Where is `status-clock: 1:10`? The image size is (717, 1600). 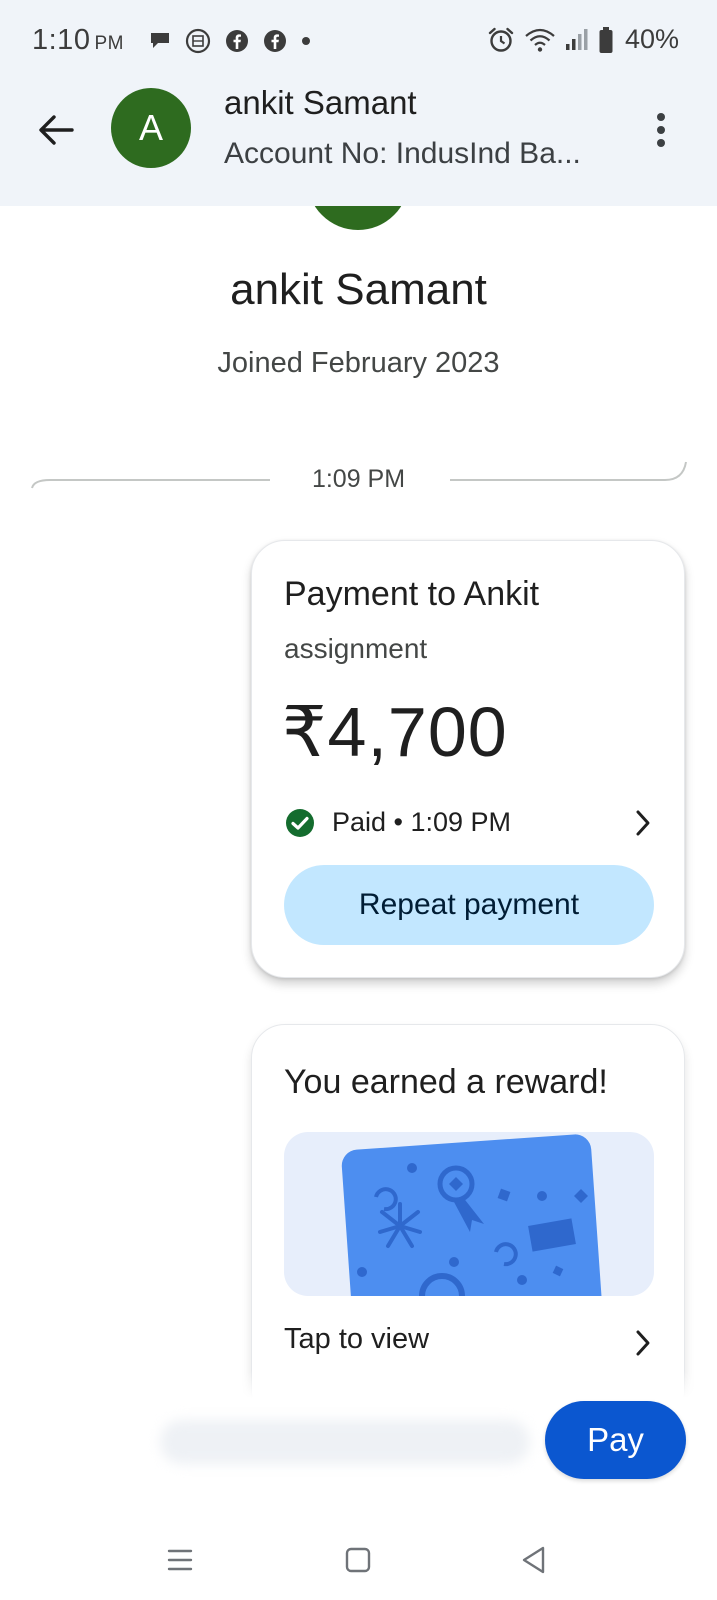 status-clock: 1:10 is located at coordinates (61, 40).